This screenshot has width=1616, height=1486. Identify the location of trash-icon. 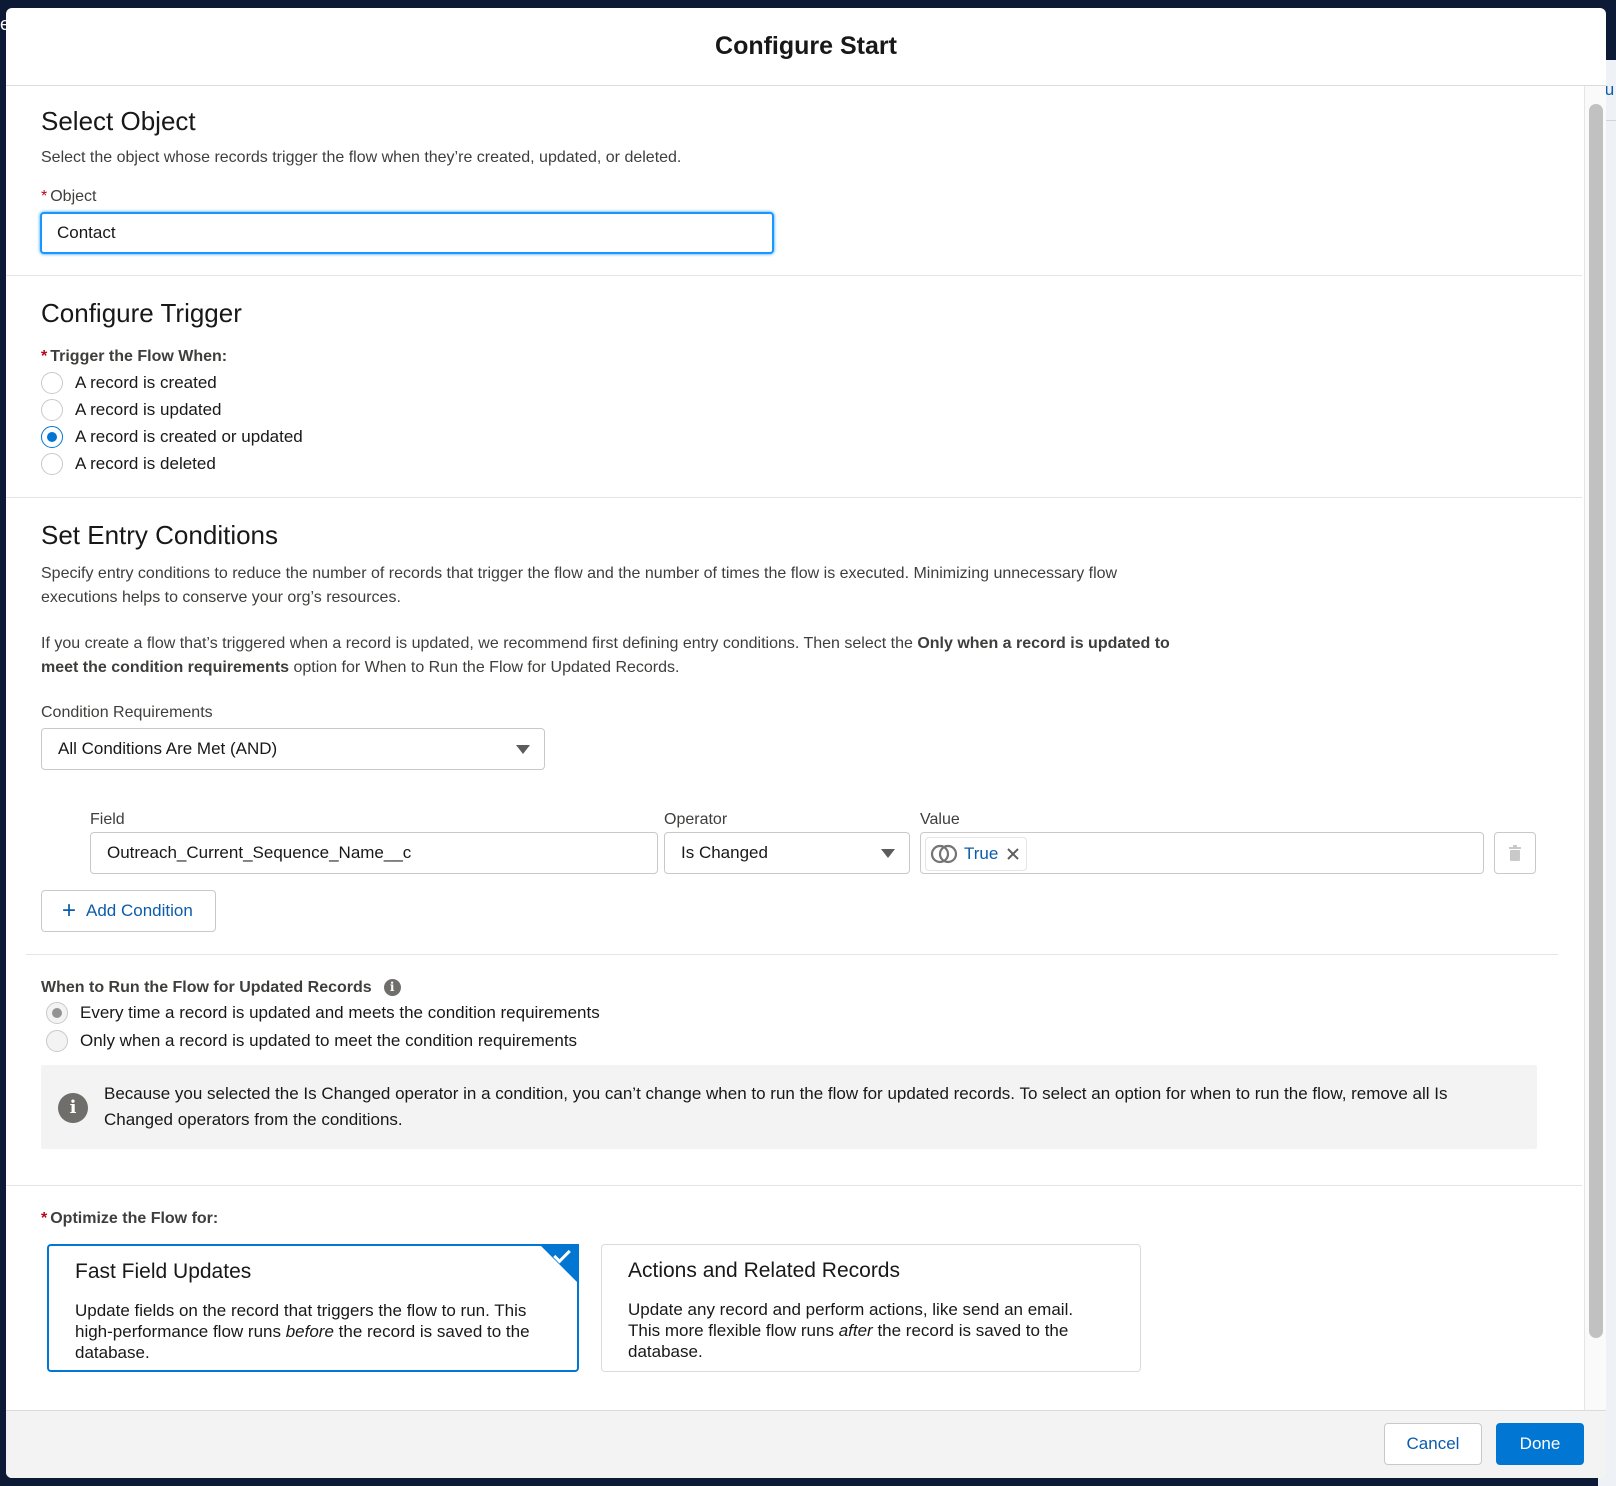
(1515, 853).